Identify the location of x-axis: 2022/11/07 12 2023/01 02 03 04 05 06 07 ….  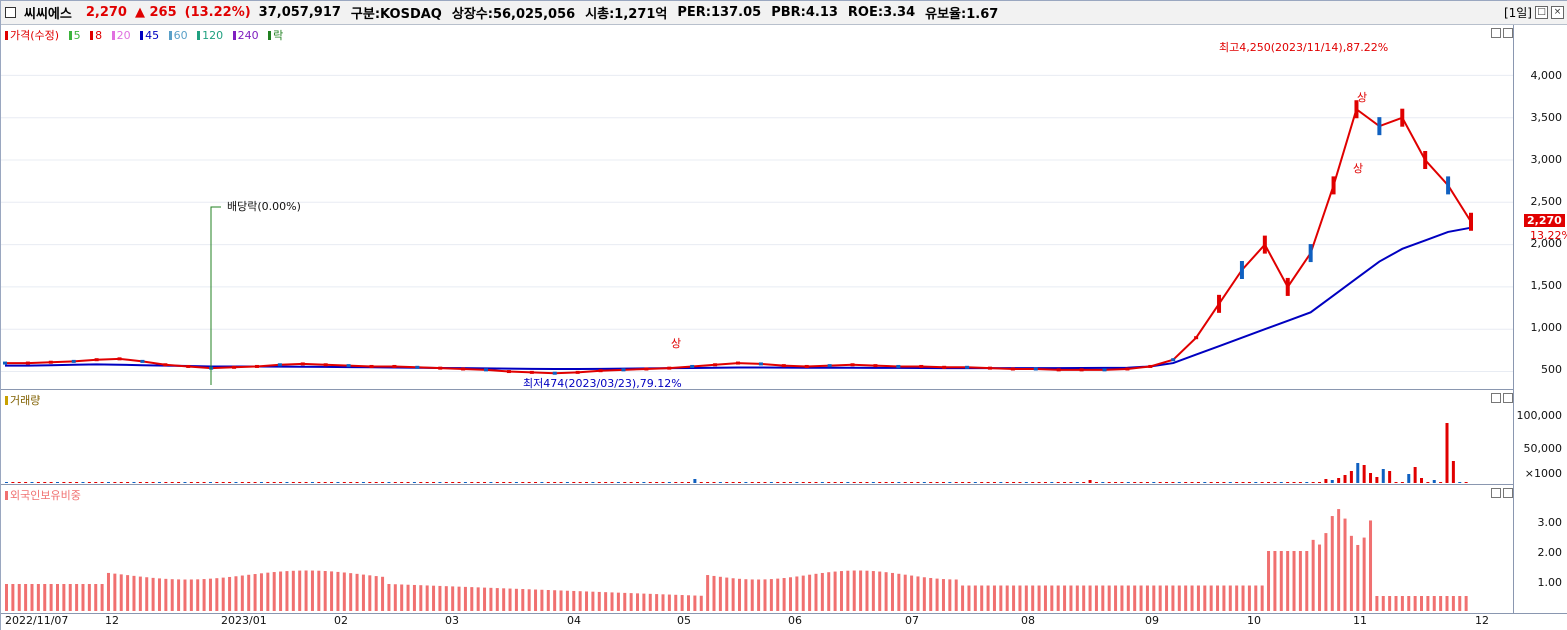
(784, 621).